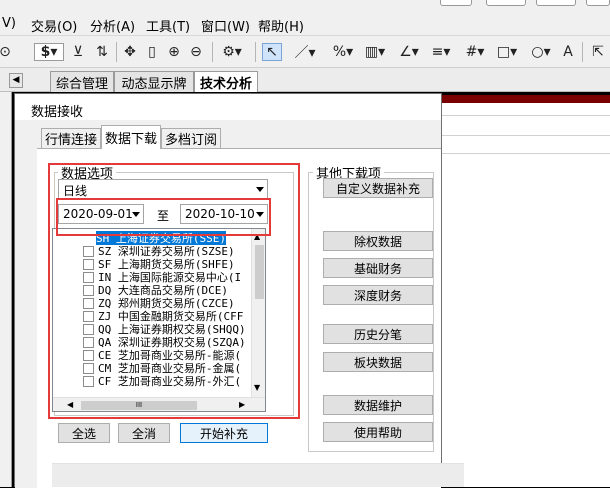 The image size is (610, 488). What do you see at coordinates (441, 52) in the screenshot?
I see `parallel-tool-icon: ≡▾` at bounding box center [441, 52].